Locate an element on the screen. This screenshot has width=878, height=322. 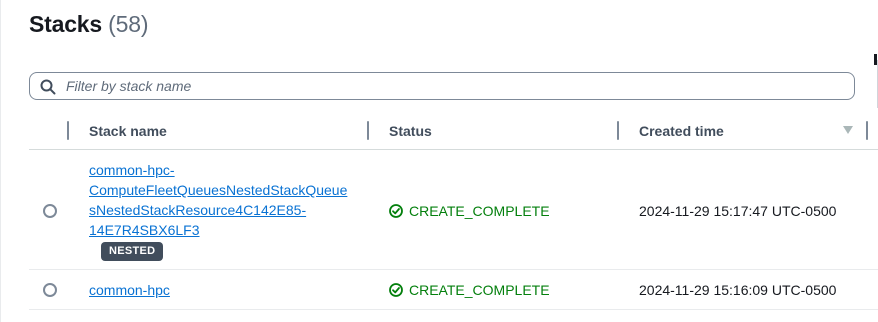
page-title-text: Stacks is located at coordinates (65, 24).